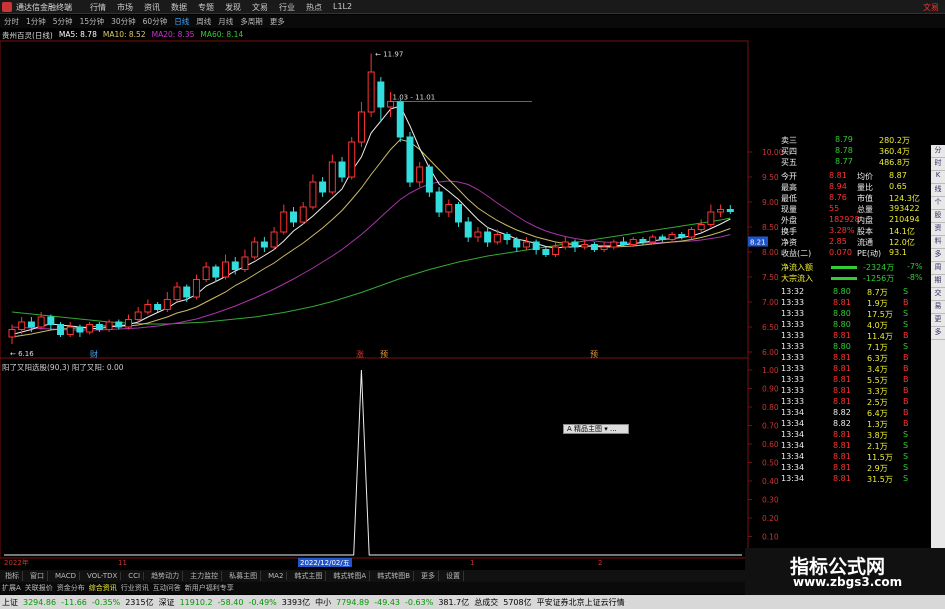 This screenshot has height=609, width=945. I want to click on side-tool-12: 易, so click(938, 307).